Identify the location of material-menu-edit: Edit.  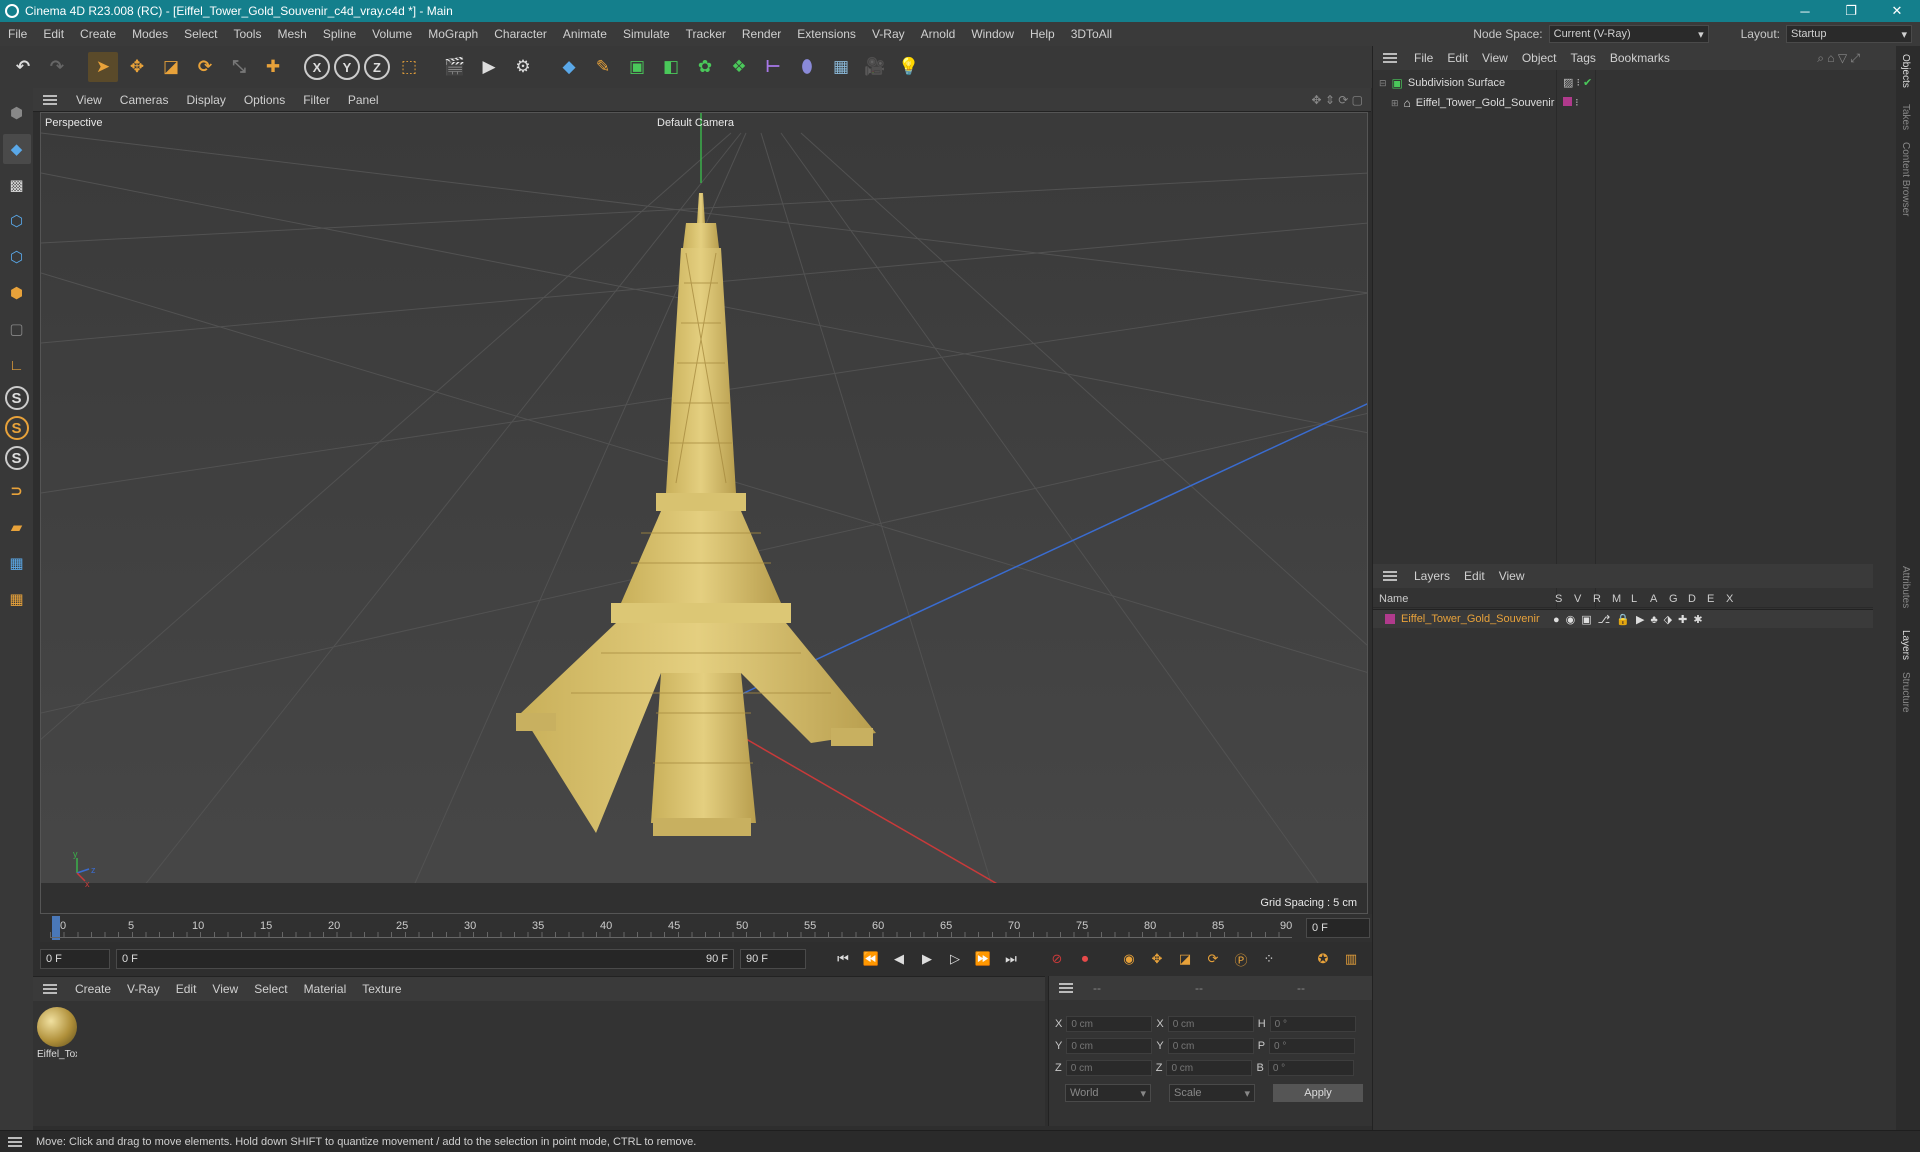
(186, 989).